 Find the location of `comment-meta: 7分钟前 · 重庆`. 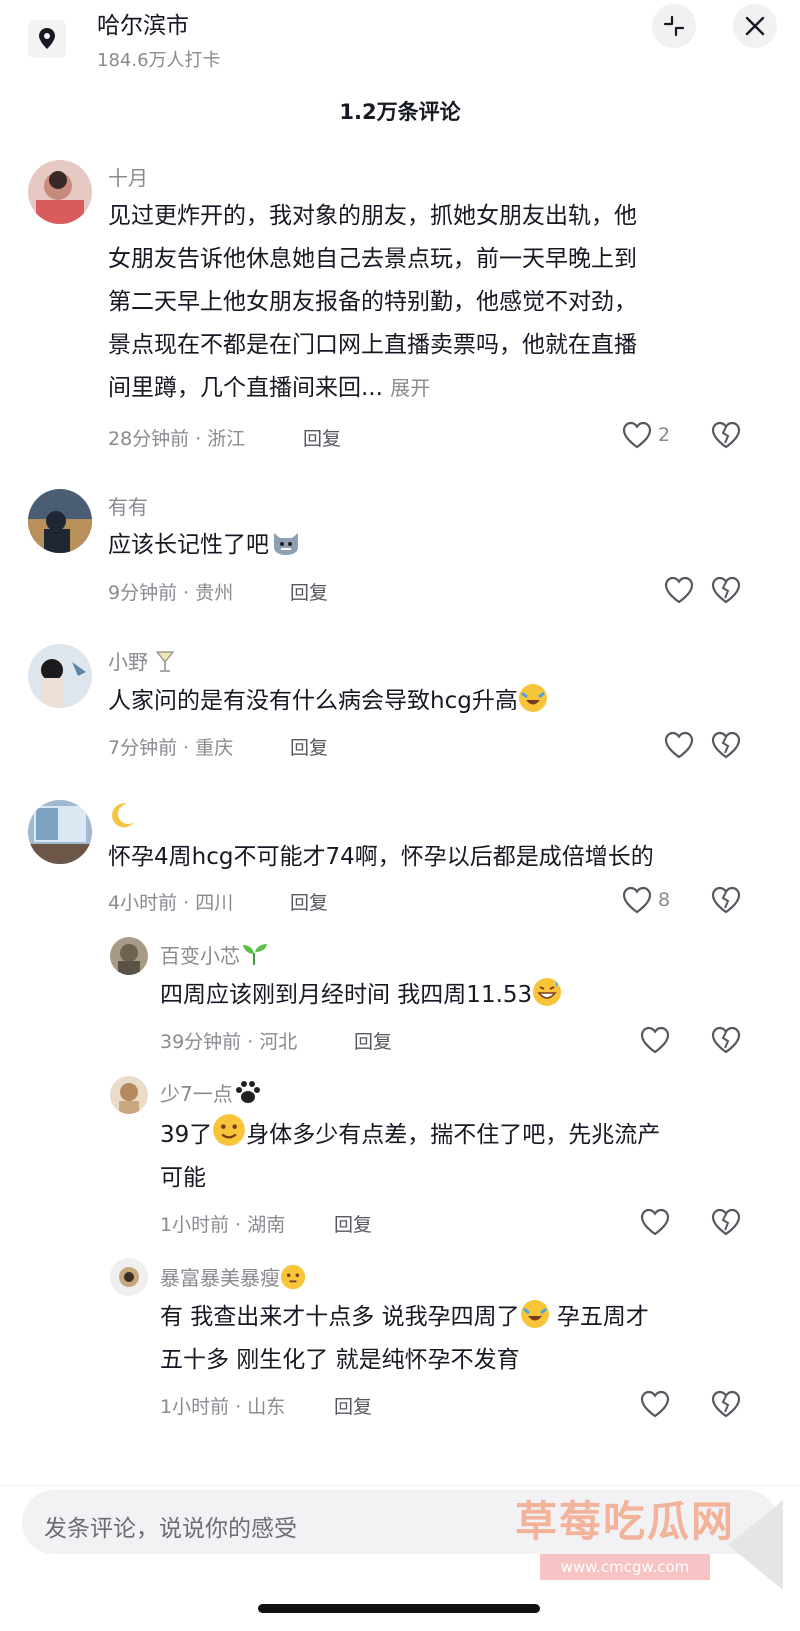

comment-meta: 7分钟前 · 重庆 is located at coordinates (171, 748).